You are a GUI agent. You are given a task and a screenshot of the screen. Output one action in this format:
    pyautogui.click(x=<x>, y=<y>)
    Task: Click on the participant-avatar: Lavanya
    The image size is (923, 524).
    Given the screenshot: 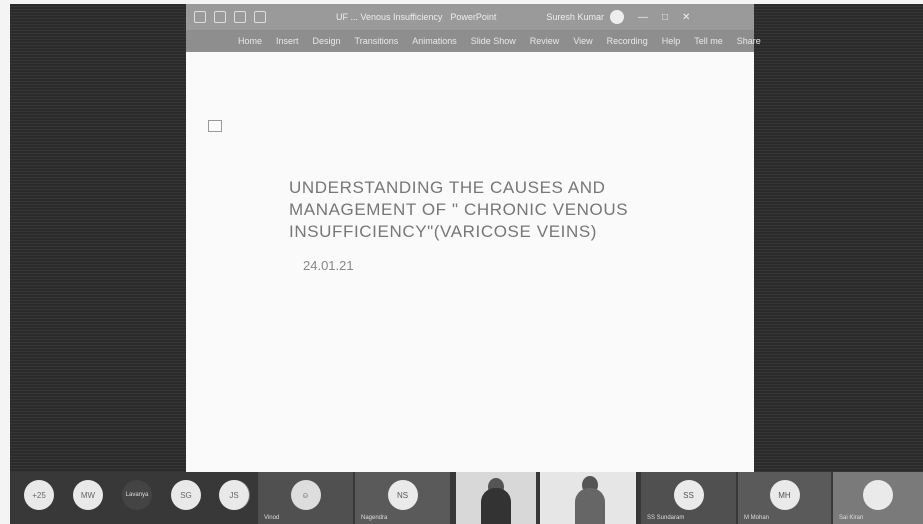 What is the action you would take?
    pyautogui.click(x=137, y=495)
    